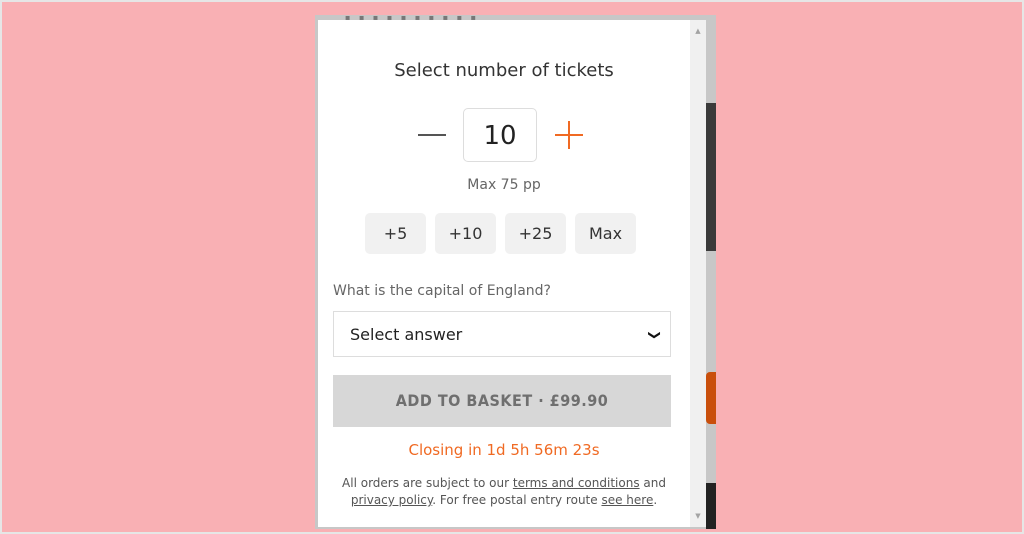  What do you see at coordinates (502, 401) in the screenshot?
I see `add-to-basket-button: ADD TO BASKET · £99.90` at bounding box center [502, 401].